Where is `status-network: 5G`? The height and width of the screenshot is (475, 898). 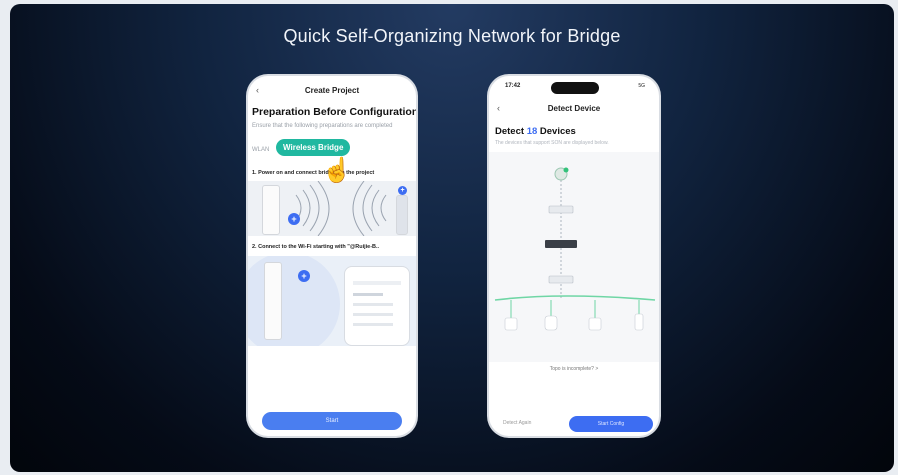 status-network: 5G is located at coordinates (641, 86).